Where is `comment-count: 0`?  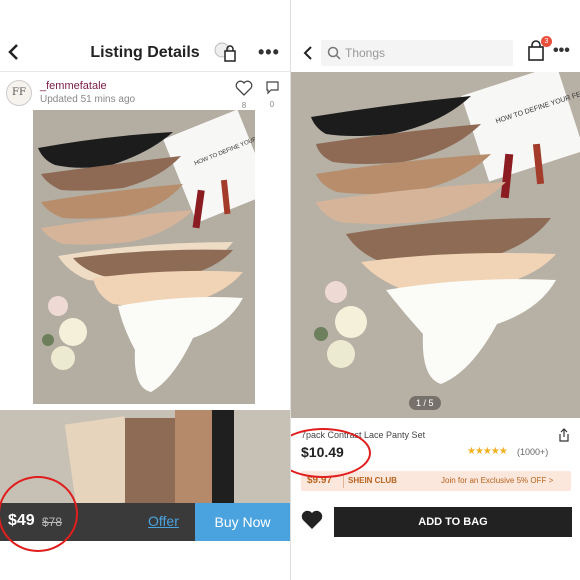
comment-count: 0 is located at coordinates (272, 104).